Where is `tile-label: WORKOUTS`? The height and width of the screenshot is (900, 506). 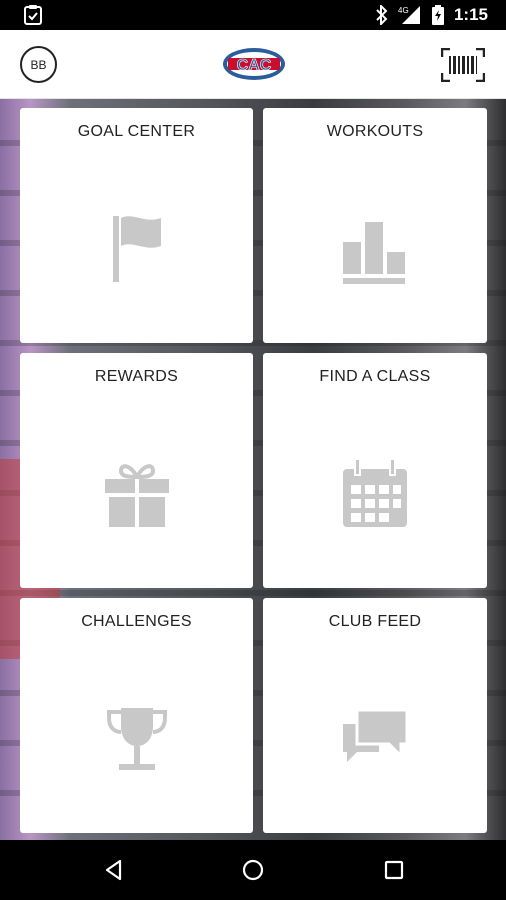
tile-label: WORKOUTS is located at coordinates (375, 131).